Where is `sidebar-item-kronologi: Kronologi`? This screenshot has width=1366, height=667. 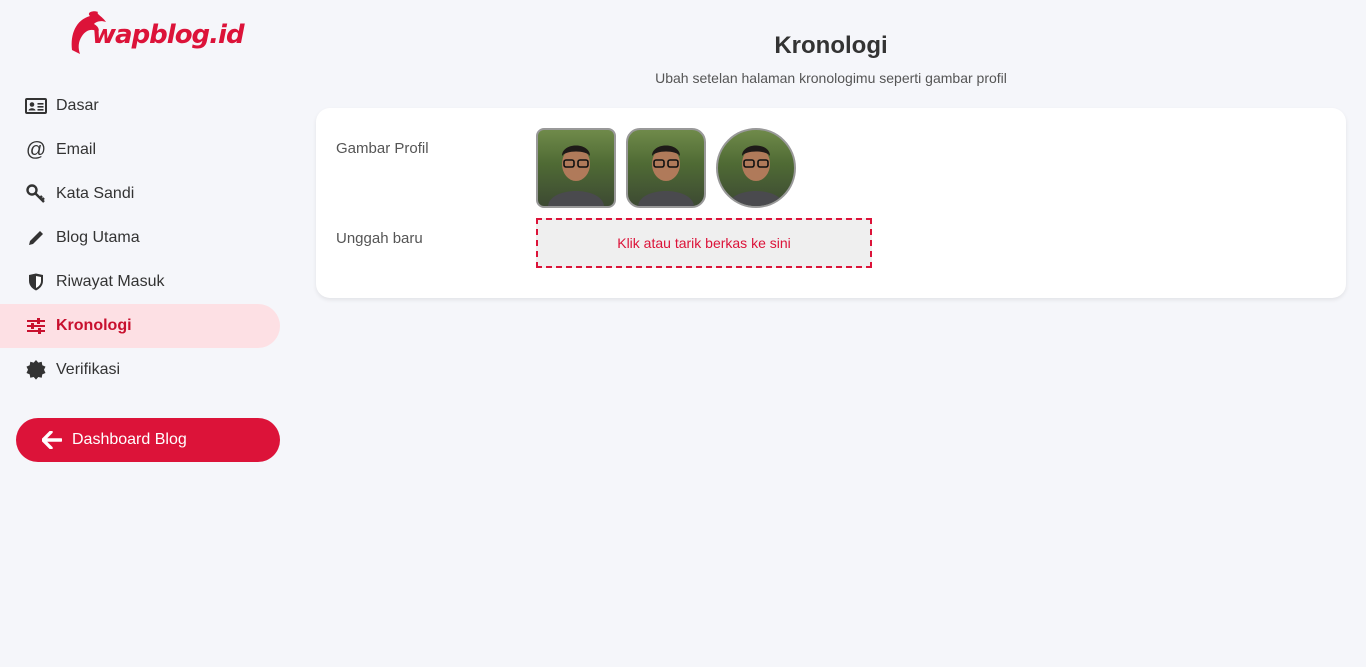
sidebar-item-kronologi: Kronologi is located at coordinates (140, 326).